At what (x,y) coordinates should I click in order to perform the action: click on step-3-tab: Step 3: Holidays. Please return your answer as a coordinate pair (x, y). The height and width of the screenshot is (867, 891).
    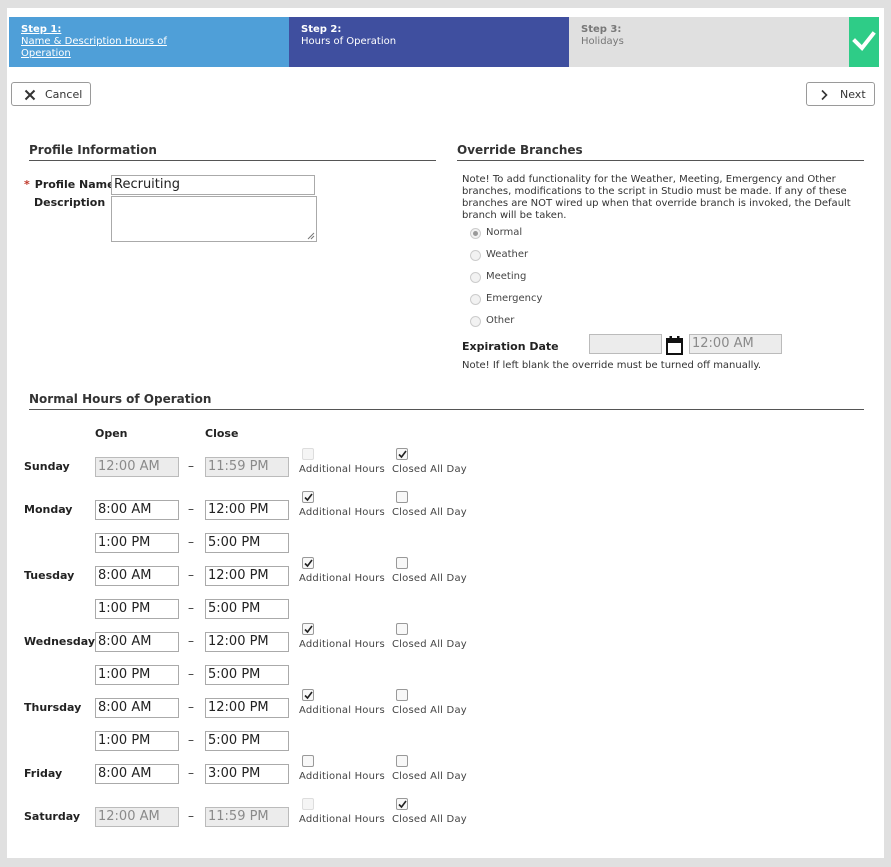
    Looking at the image, I should click on (709, 42).